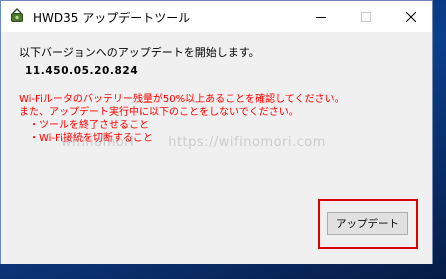 Image resolution: width=446 pixels, height=279 pixels. I want to click on close-button, so click(411, 16).